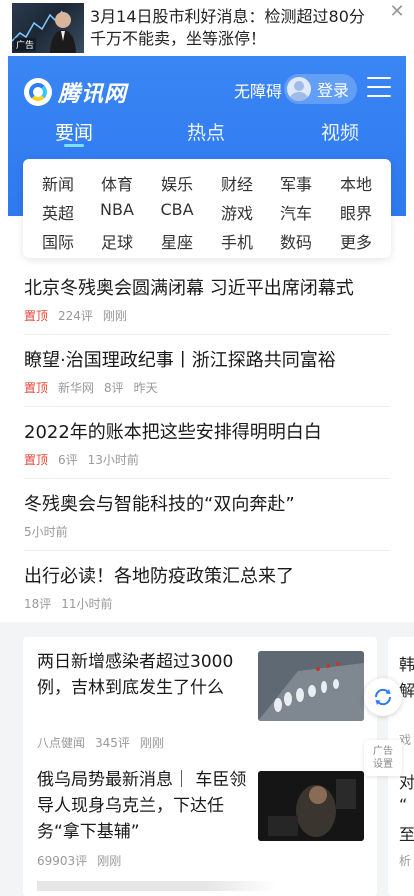  What do you see at coordinates (403, 804) in the screenshot?
I see `peek-text: “` at bounding box center [403, 804].